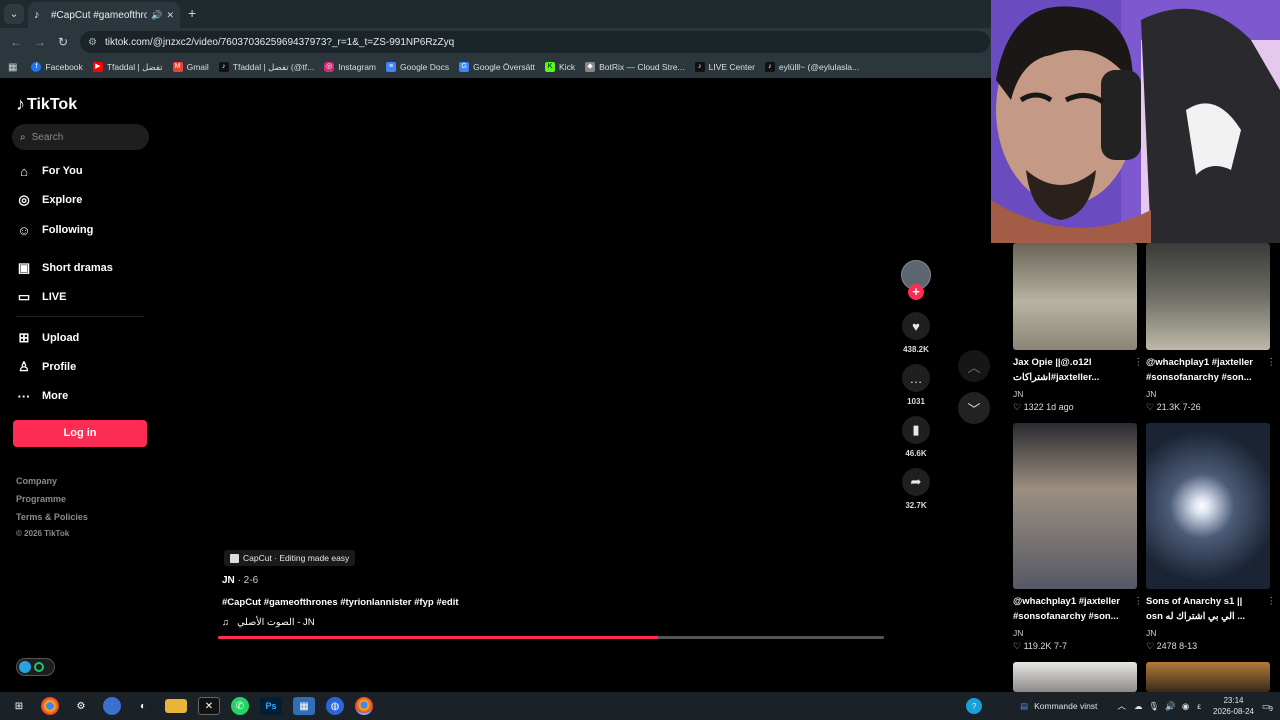 Image resolution: width=1280 pixels, height=720 pixels. What do you see at coordinates (49, 171) in the screenshot?
I see `nav-for-you: ⌂ For You` at bounding box center [49, 171].